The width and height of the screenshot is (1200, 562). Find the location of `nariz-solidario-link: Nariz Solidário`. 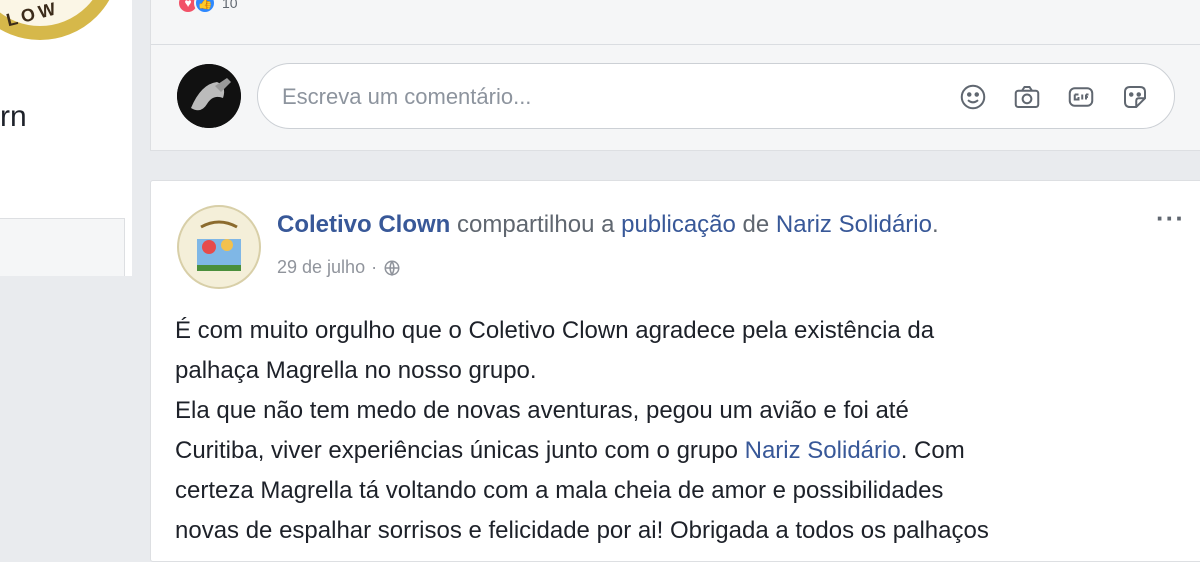

nariz-solidario-link: Nariz Solidário is located at coordinates (823, 450).